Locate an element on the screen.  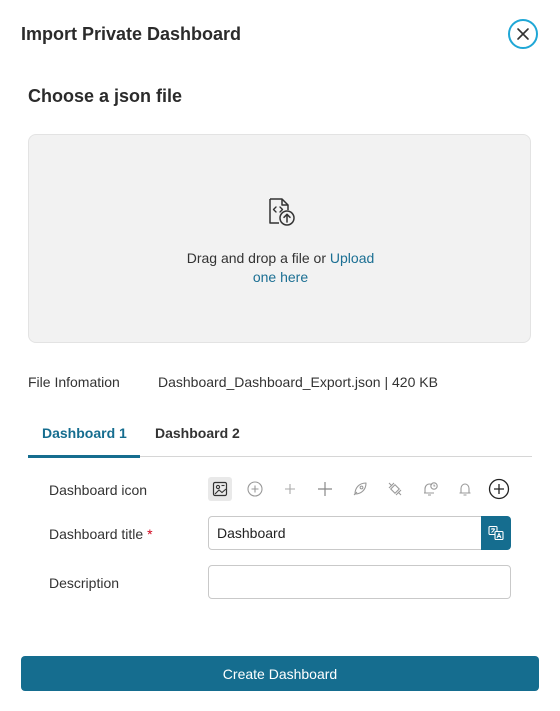
add-circle-icon is located at coordinates (499, 489).